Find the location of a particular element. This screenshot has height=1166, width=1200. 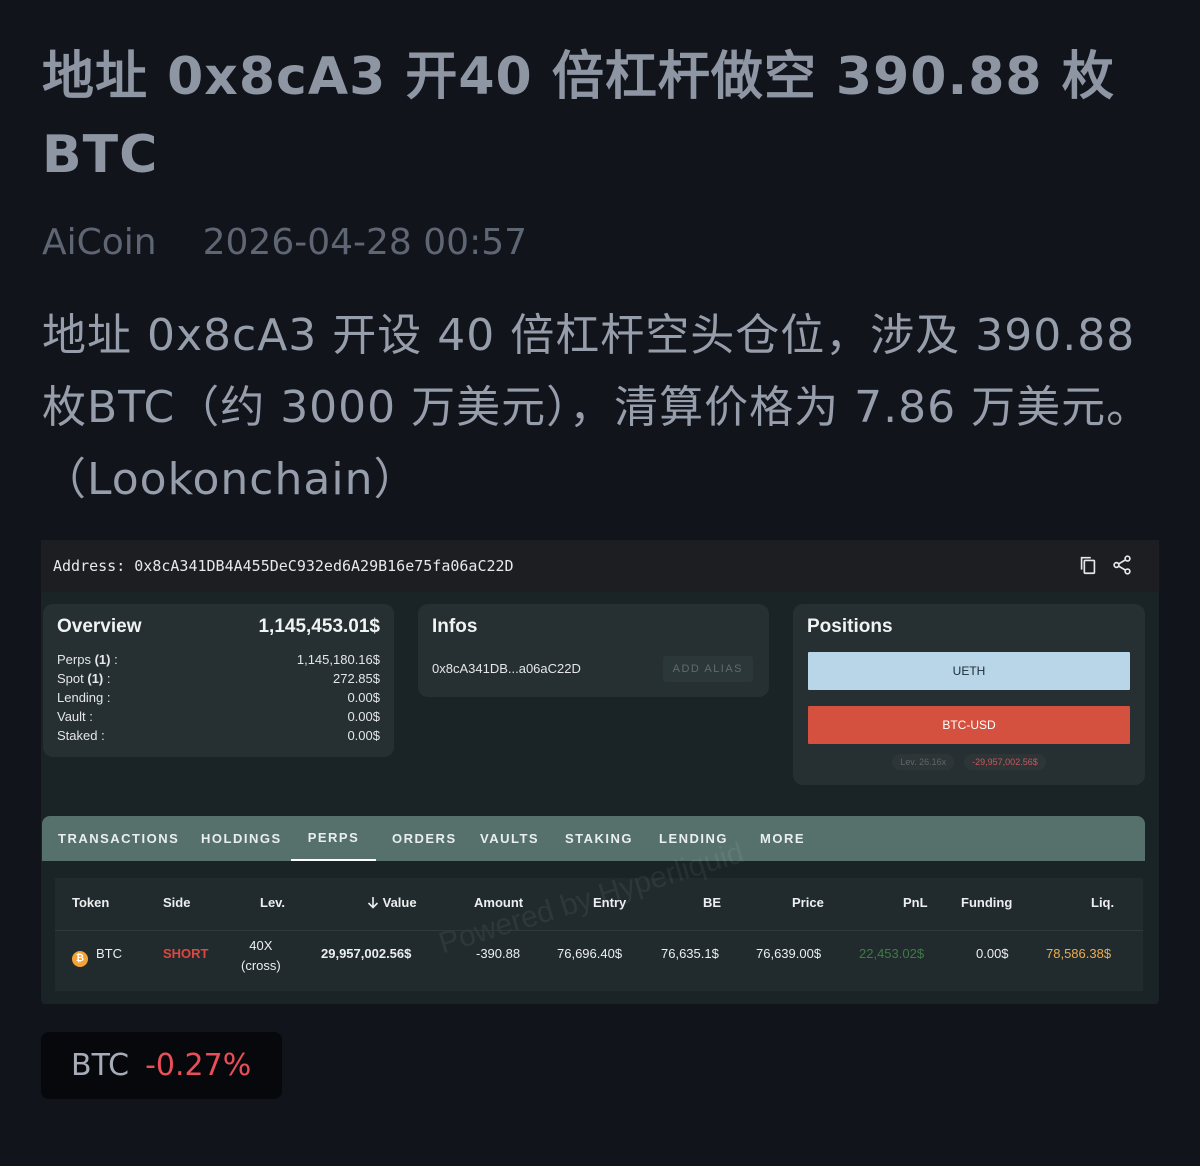

infos-title: Infos is located at coordinates (455, 626).